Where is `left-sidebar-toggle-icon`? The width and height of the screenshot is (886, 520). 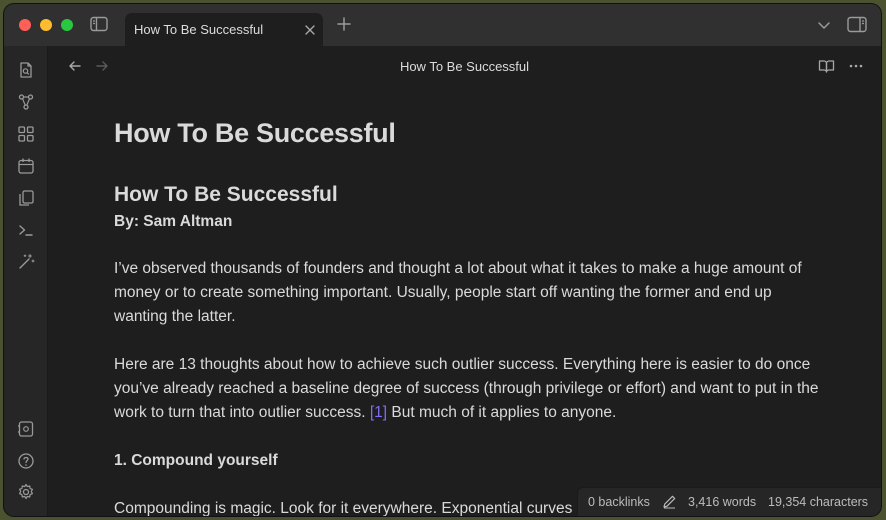 left-sidebar-toggle-icon is located at coordinates (99, 24).